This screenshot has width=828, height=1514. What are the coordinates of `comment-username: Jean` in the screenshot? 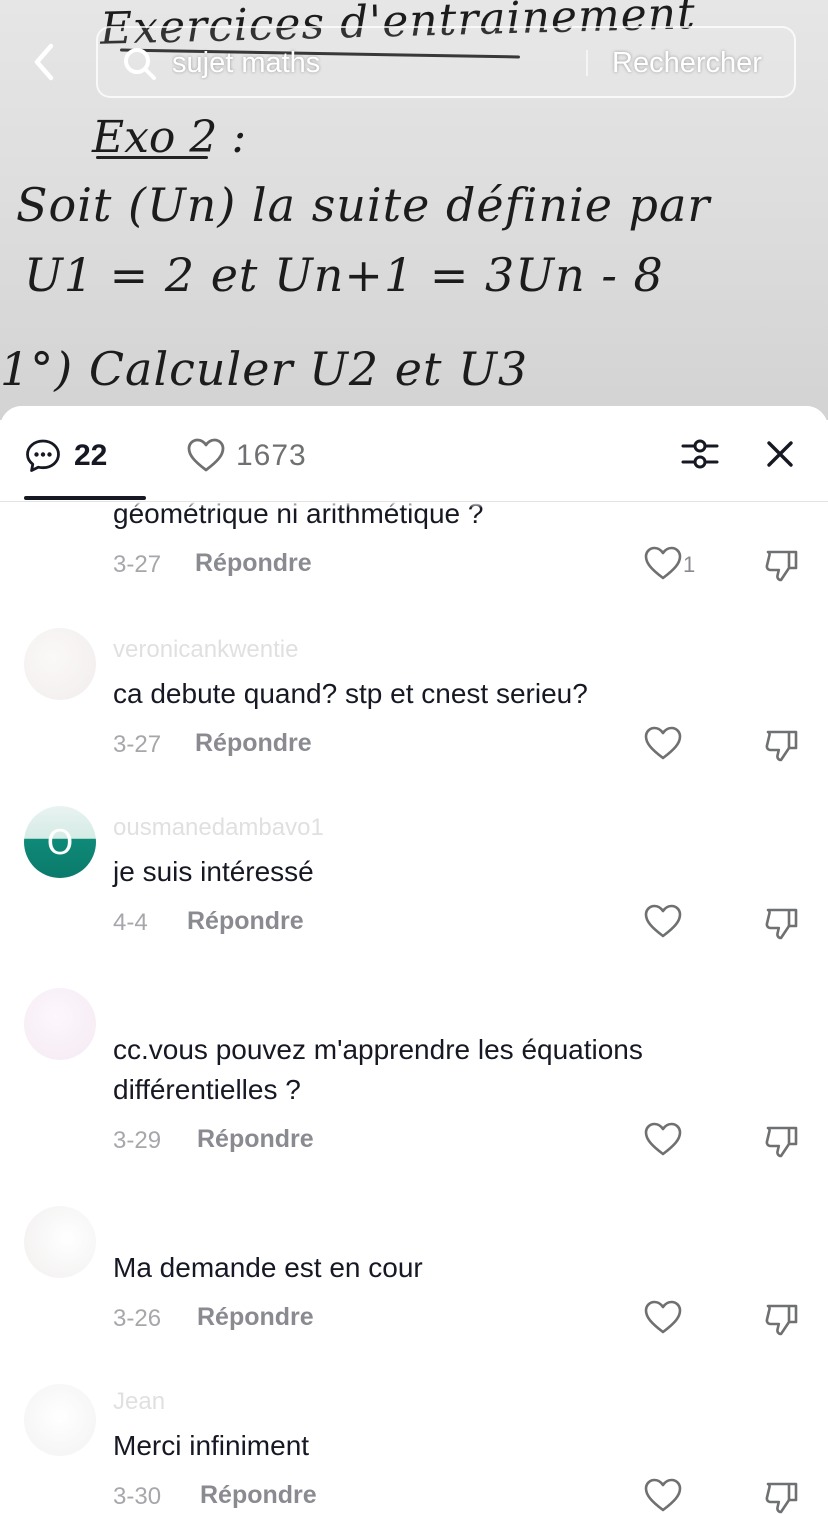 It's located at (139, 1402).